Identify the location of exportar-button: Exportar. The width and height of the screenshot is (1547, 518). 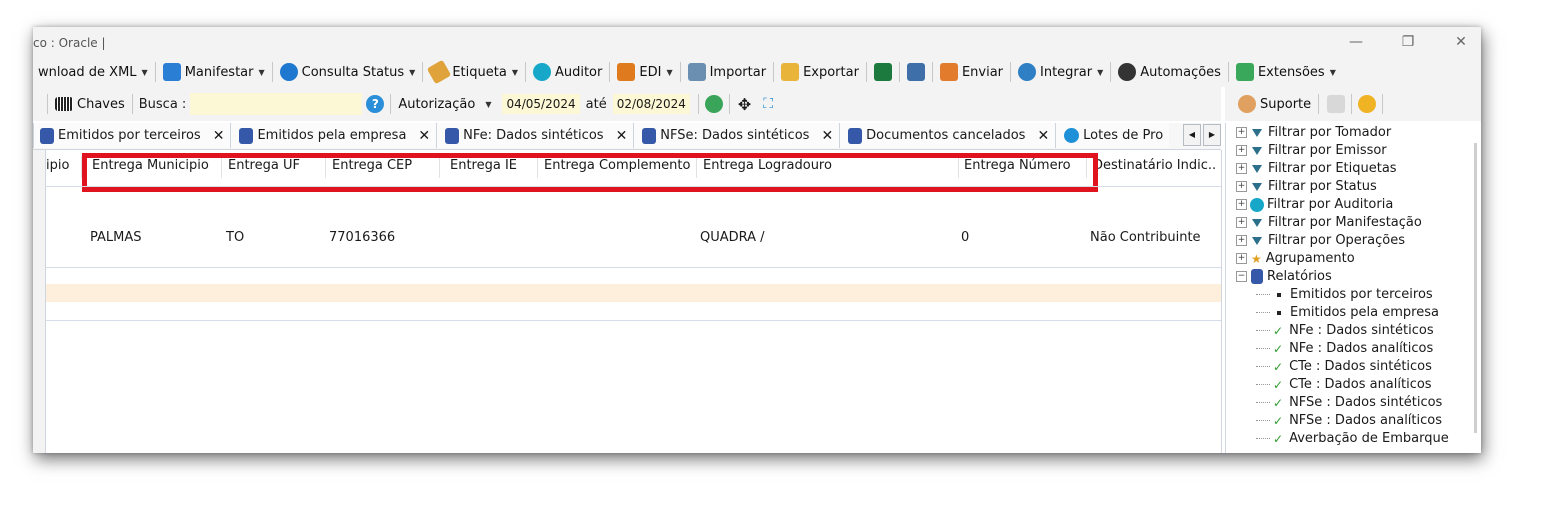
(820, 72).